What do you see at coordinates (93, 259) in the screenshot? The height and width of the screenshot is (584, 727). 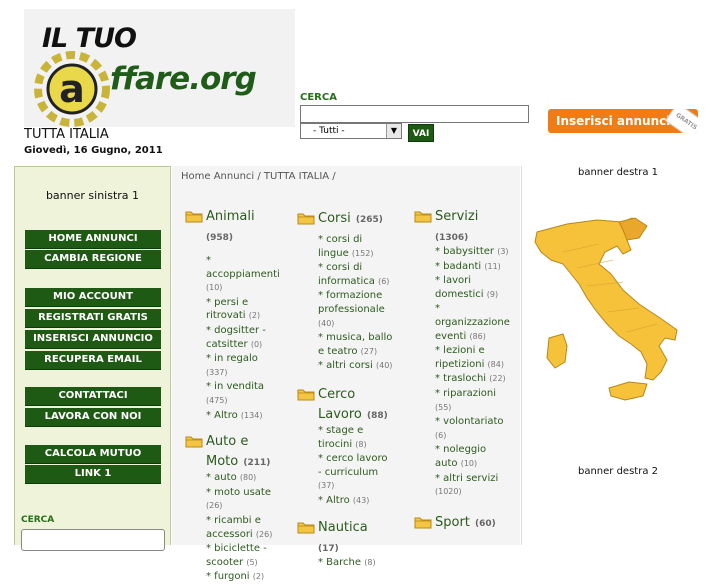 I see `nav-cambia-regione: CAMBIA REGIONE` at bounding box center [93, 259].